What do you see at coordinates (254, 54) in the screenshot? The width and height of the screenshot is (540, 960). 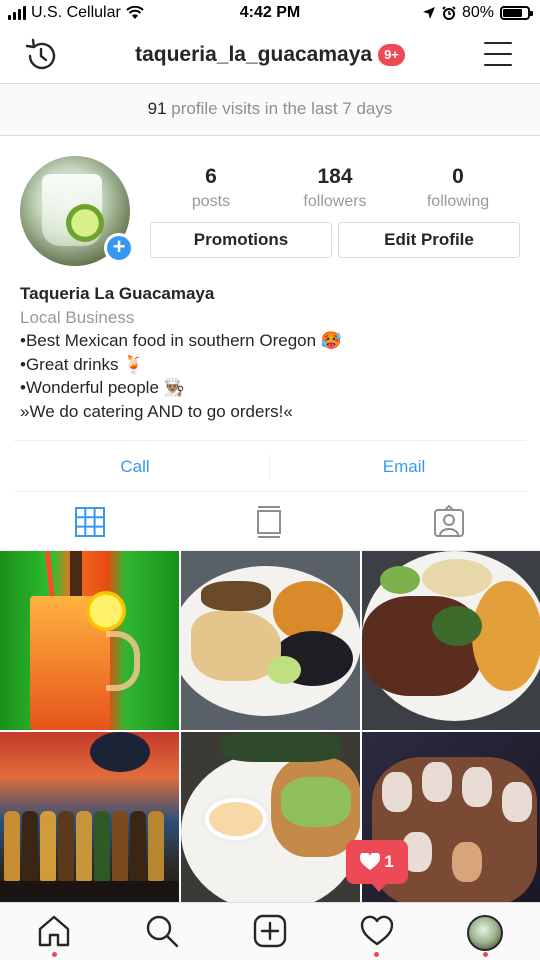 I see `username: taqueria_la_guacamaya` at bounding box center [254, 54].